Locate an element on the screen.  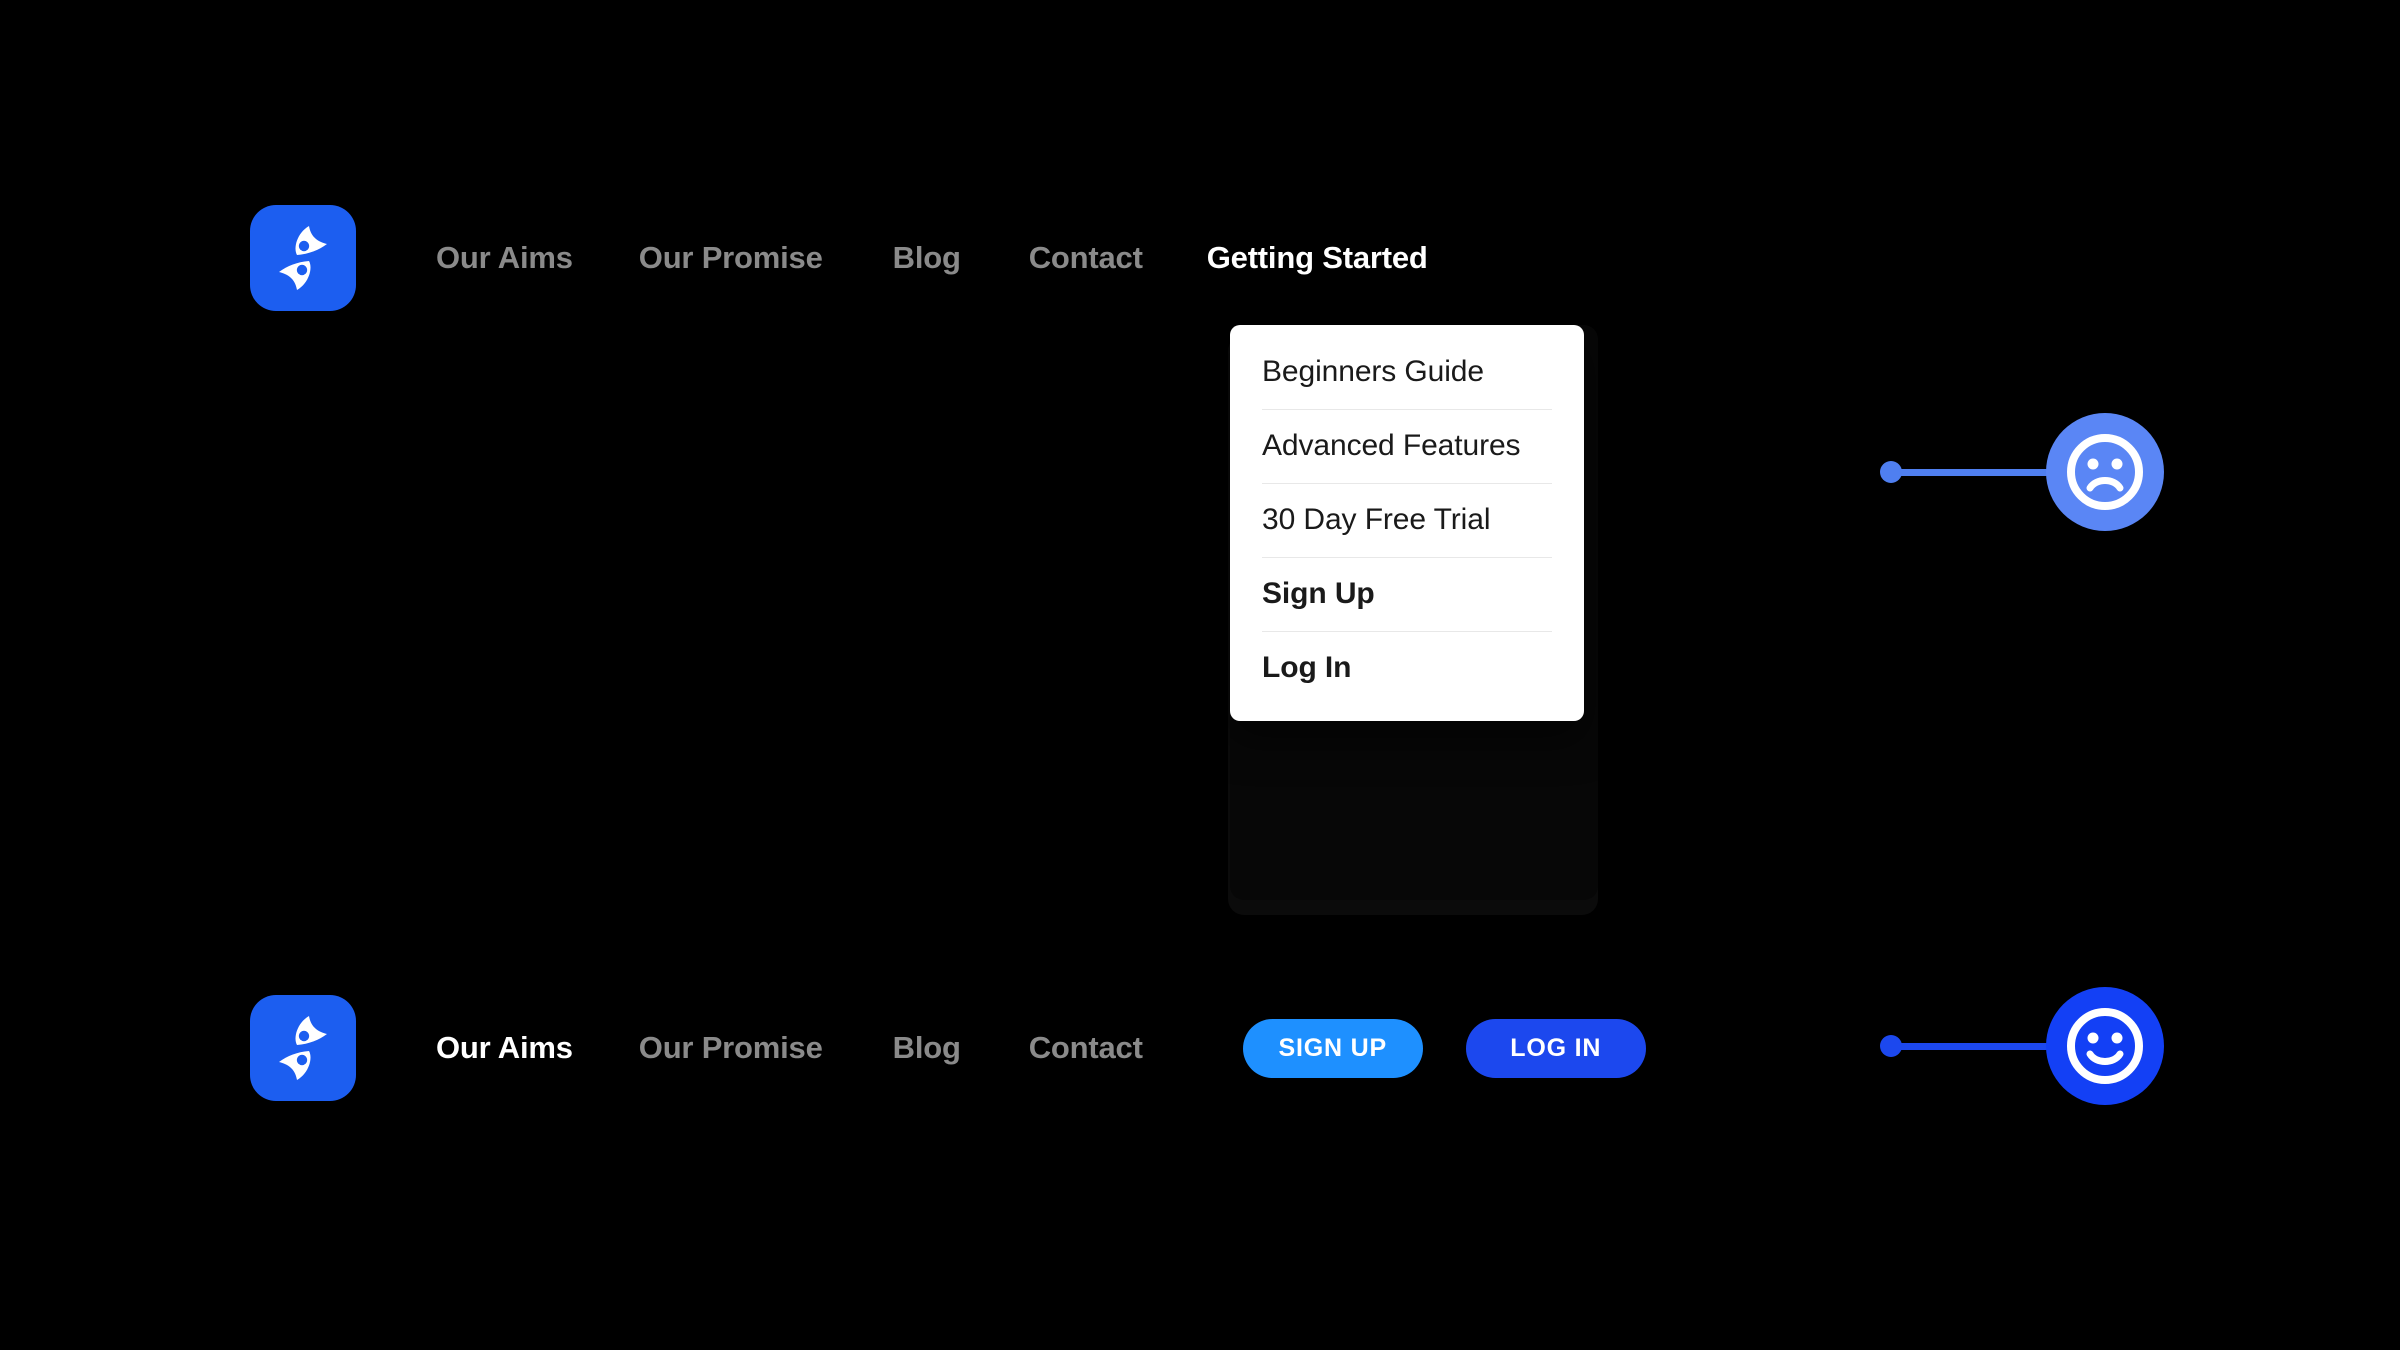
slider-track-sad is located at coordinates (1980, 472).